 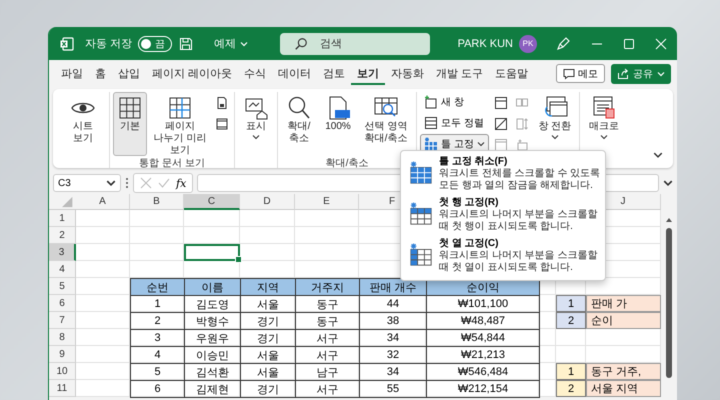 What do you see at coordinates (520, 180) in the screenshot?
I see `menu-item-description: 워크시트 전체를 스크롤할 수 있도록 모든 행과 열의 잠금을 해제합니다.` at bounding box center [520, 180].